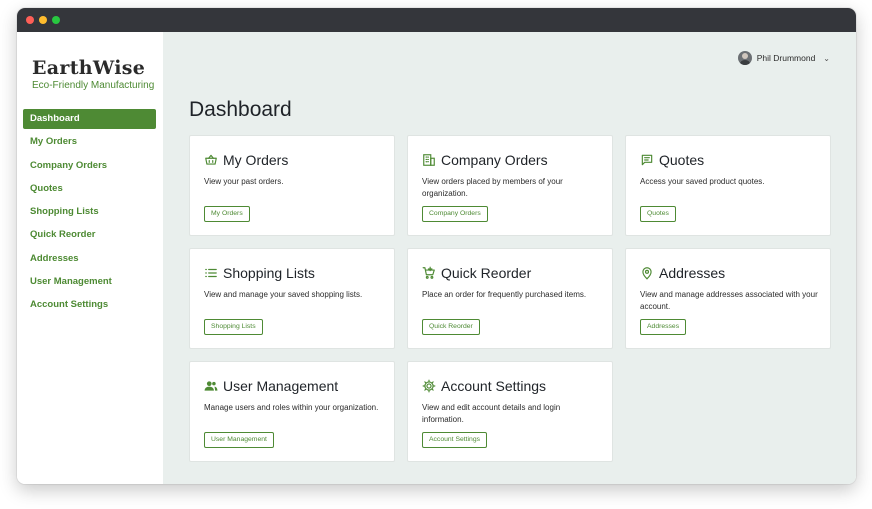 The width and height of the screenshot is (872, 509). Describe the element at coordinates (647, 273) in the screenshot. I see `location-pin-icon` at that location.